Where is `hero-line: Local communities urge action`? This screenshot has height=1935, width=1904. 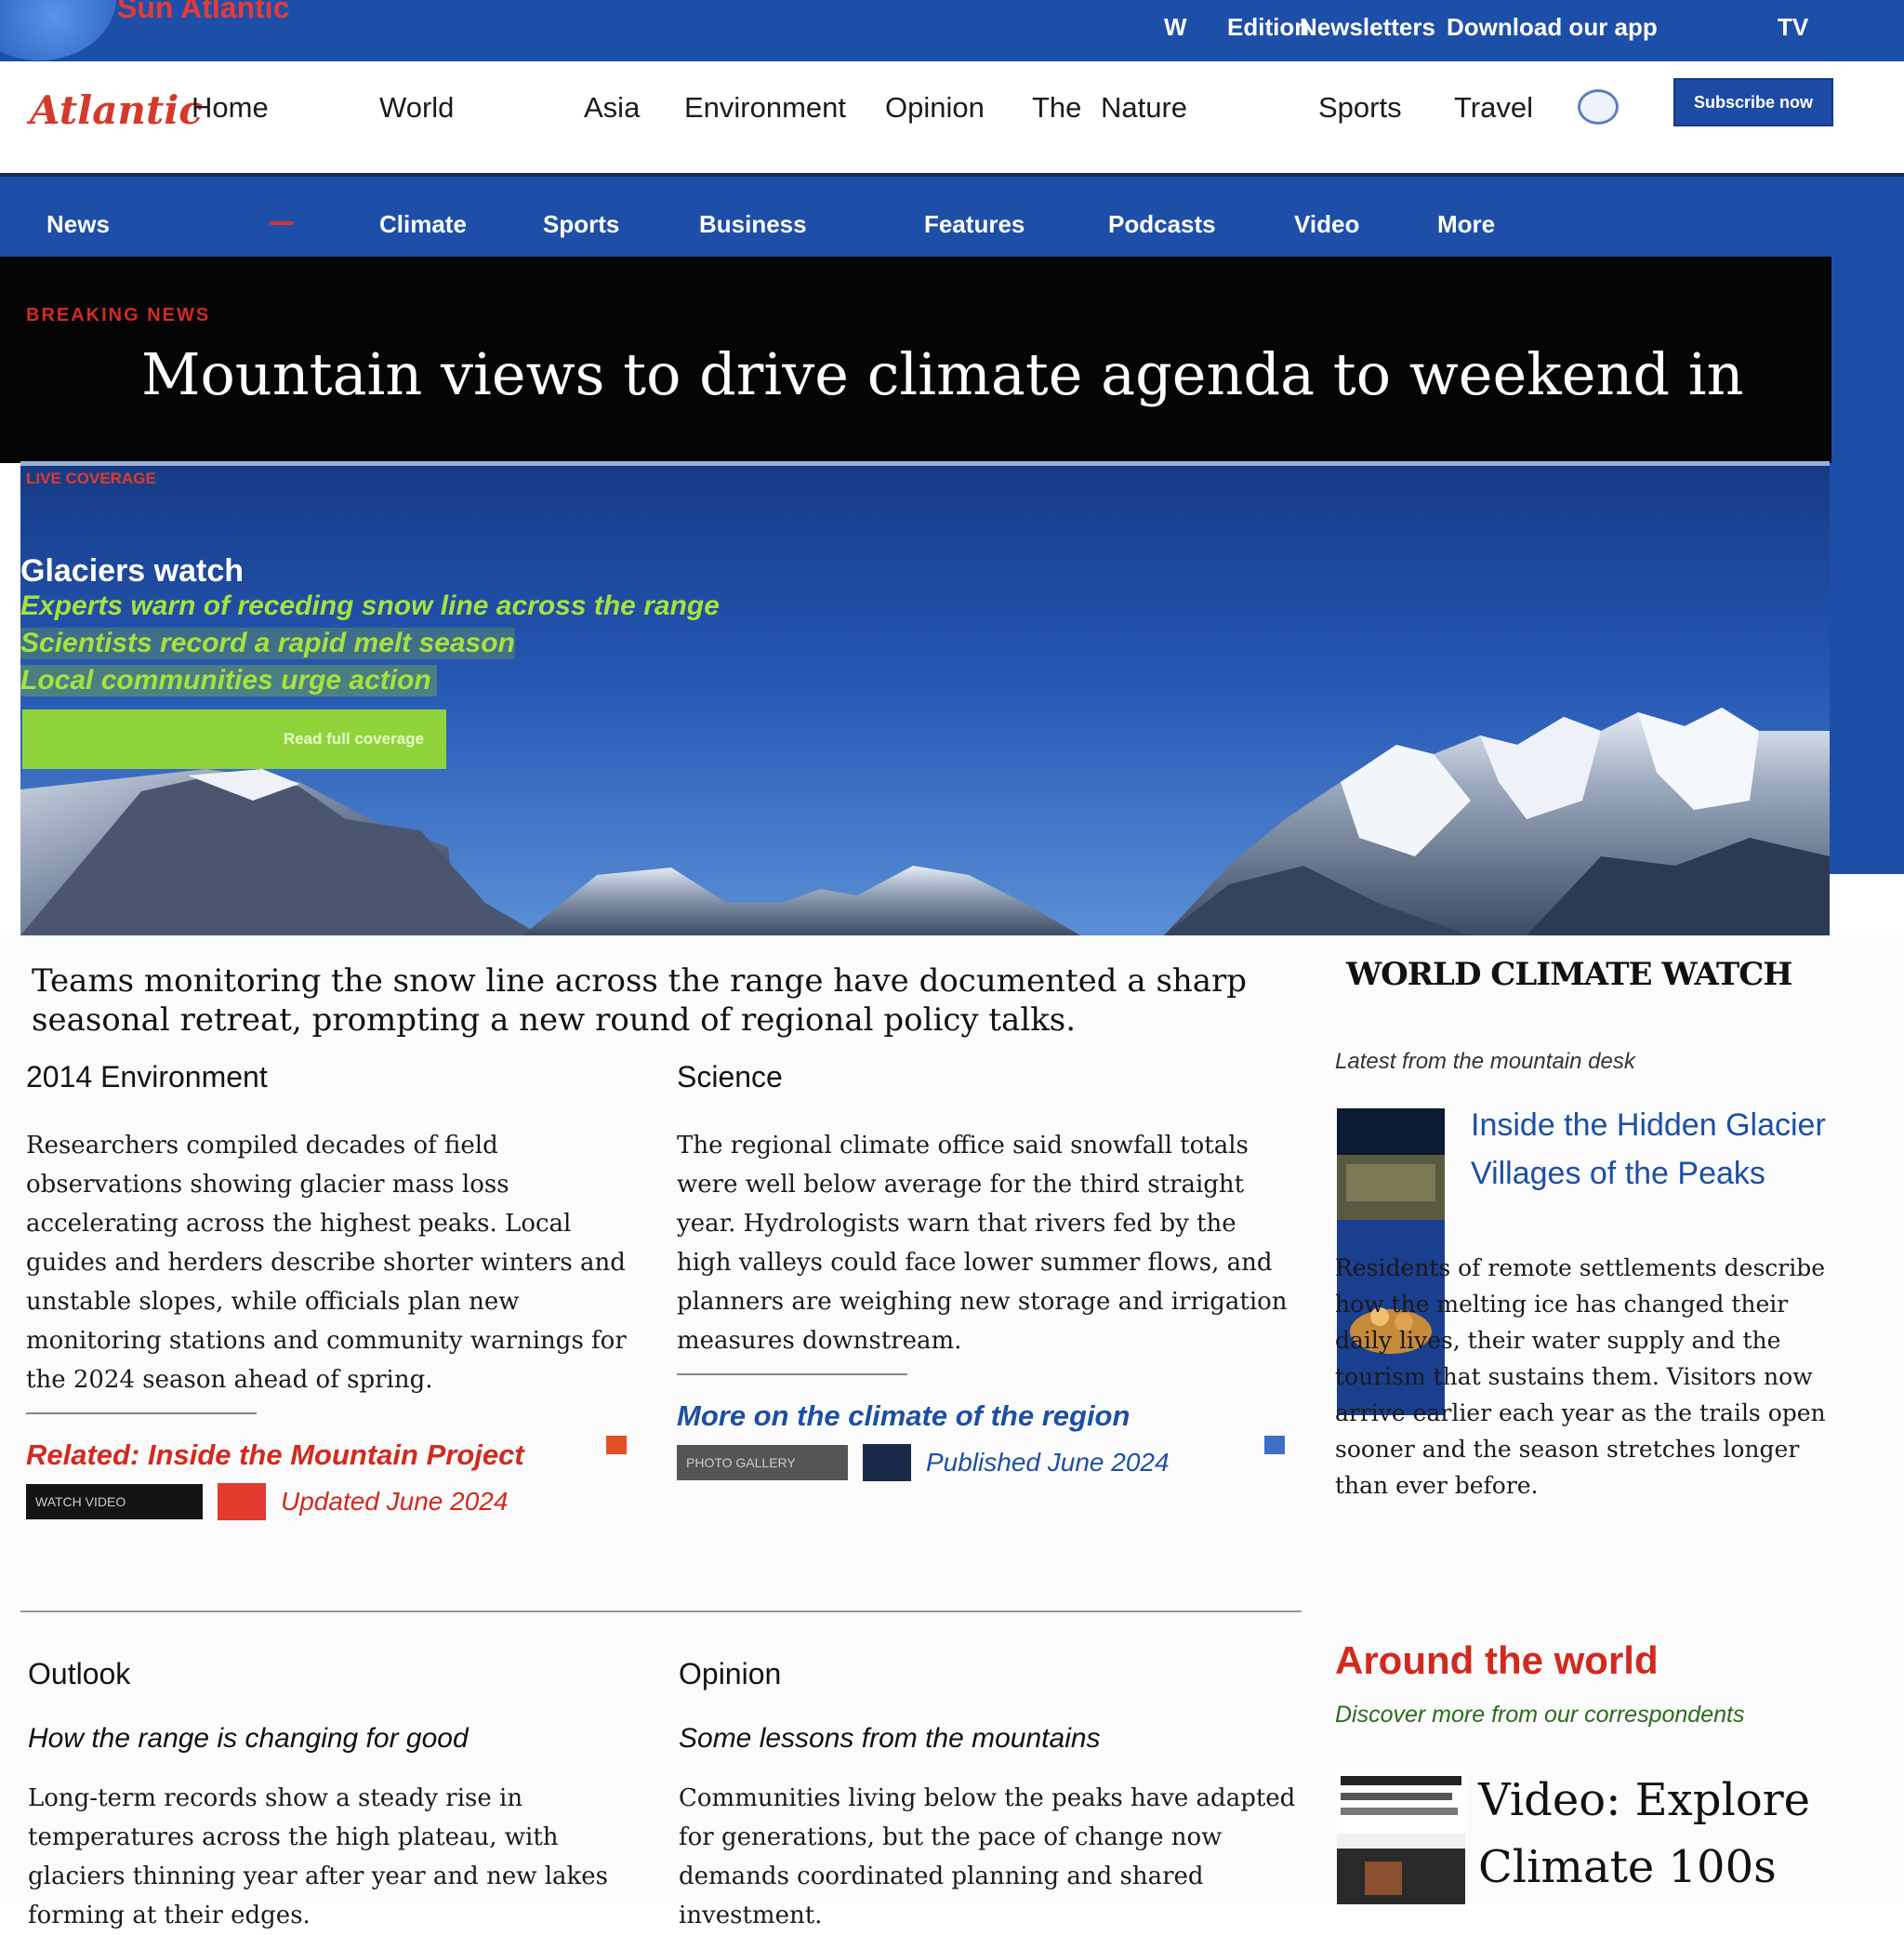
hero-line: Local communities urge action is located at coordinates (228, 680).